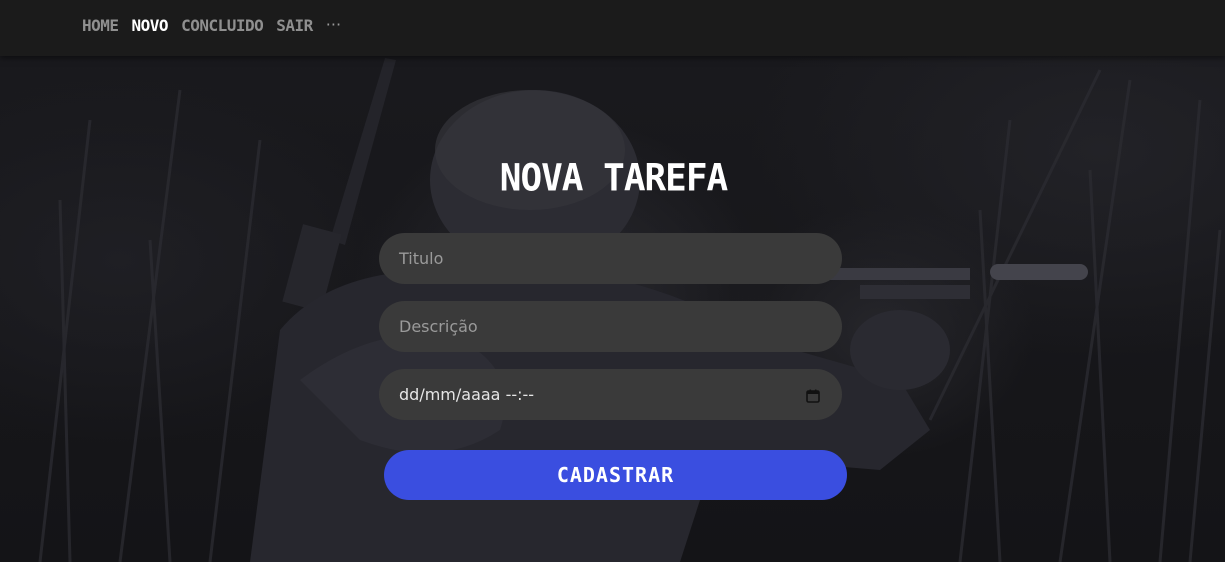 The width and height of the screenshot is (1225, 562). I want to click on nav-item-concluido: CONCLUIDO, so click(222, 26).